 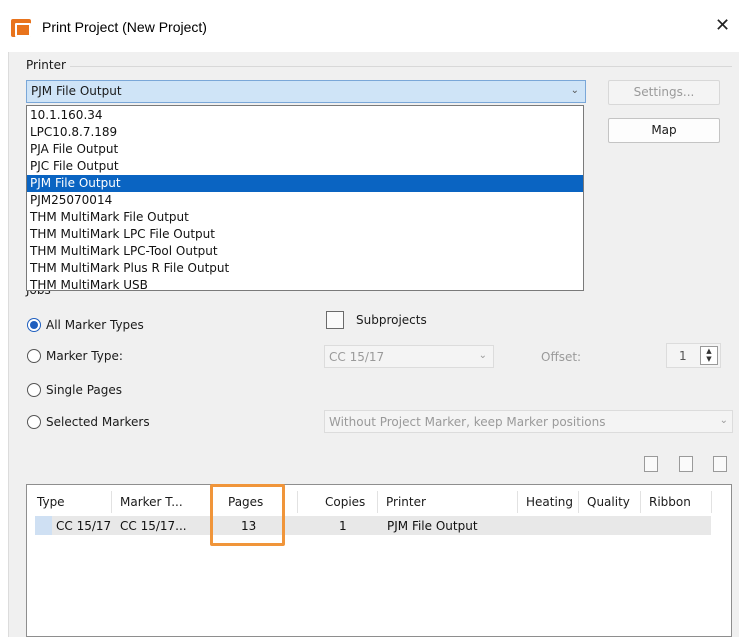 What do you see at coordinates (305, 217) in the screenshot?
I see `printer-option: THM MultiMark File Output` at bounding box center [305, 217].